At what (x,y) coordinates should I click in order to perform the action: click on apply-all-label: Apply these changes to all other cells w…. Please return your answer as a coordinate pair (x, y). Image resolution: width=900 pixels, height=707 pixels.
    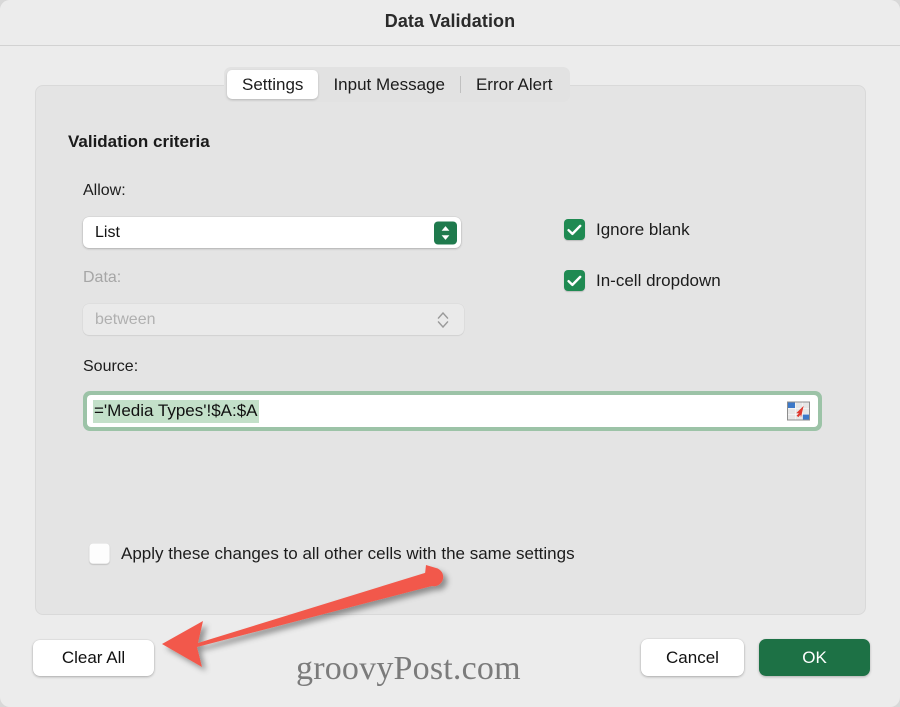
    Looking at the image, I should click on (348, 553).